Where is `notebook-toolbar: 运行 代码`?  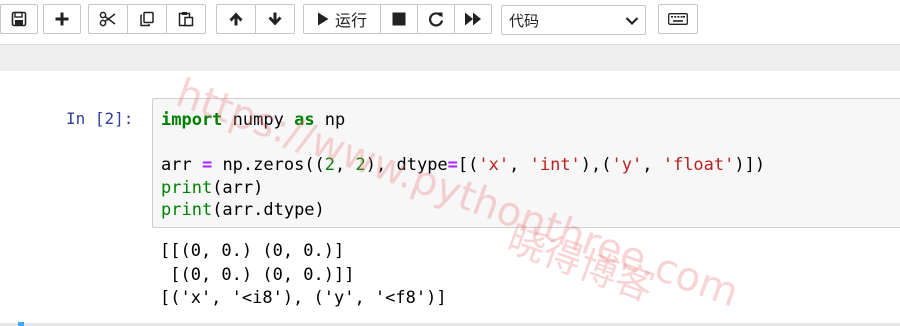 notebook-toolbar: 运行 代码 is located at coordinates (450, 21).